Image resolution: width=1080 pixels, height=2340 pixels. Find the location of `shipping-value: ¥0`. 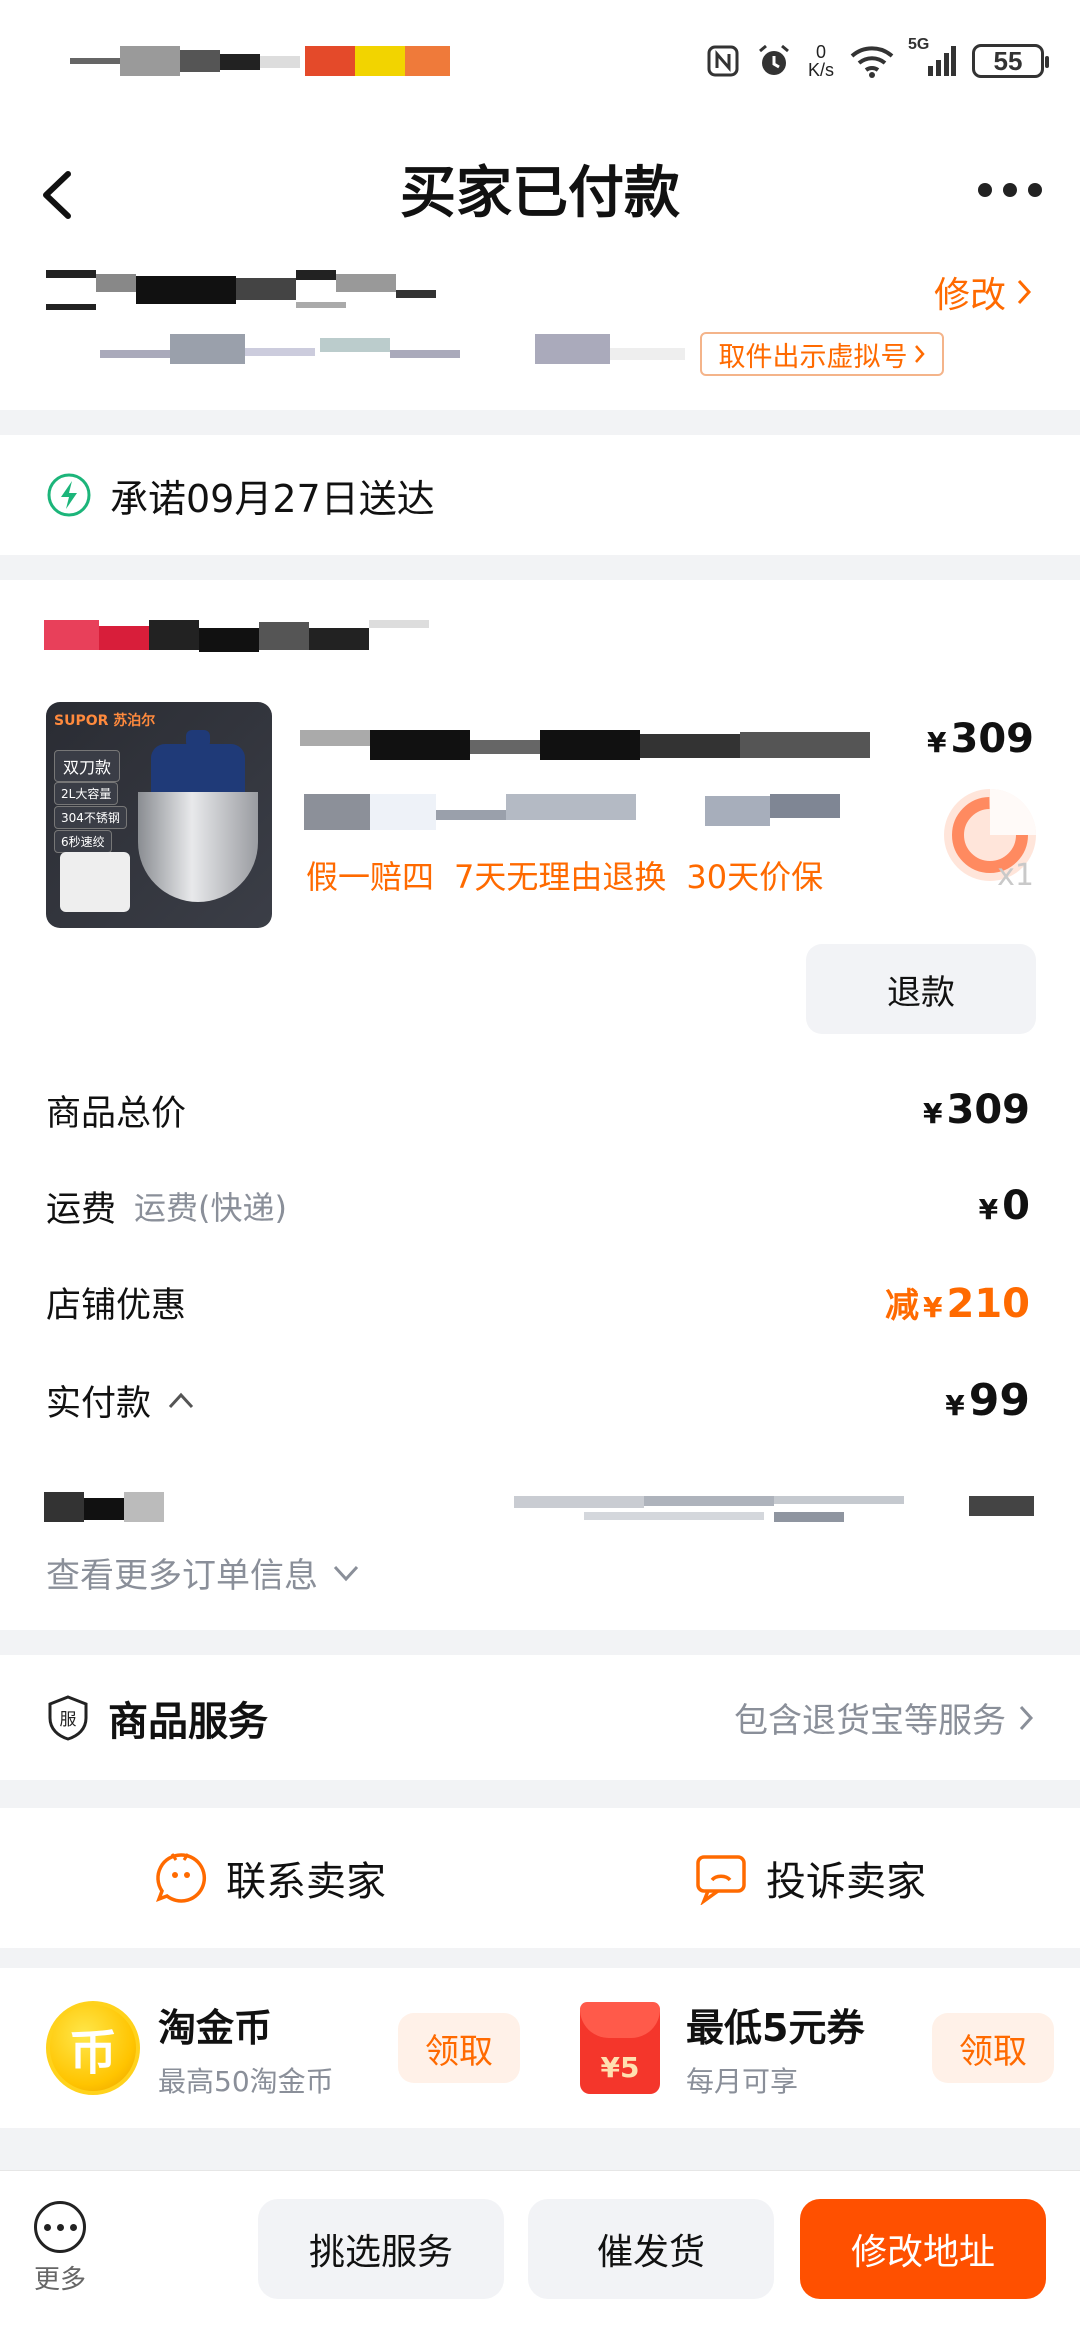

shipping-value: ¥0 is located at coordinates (1004, 1206).